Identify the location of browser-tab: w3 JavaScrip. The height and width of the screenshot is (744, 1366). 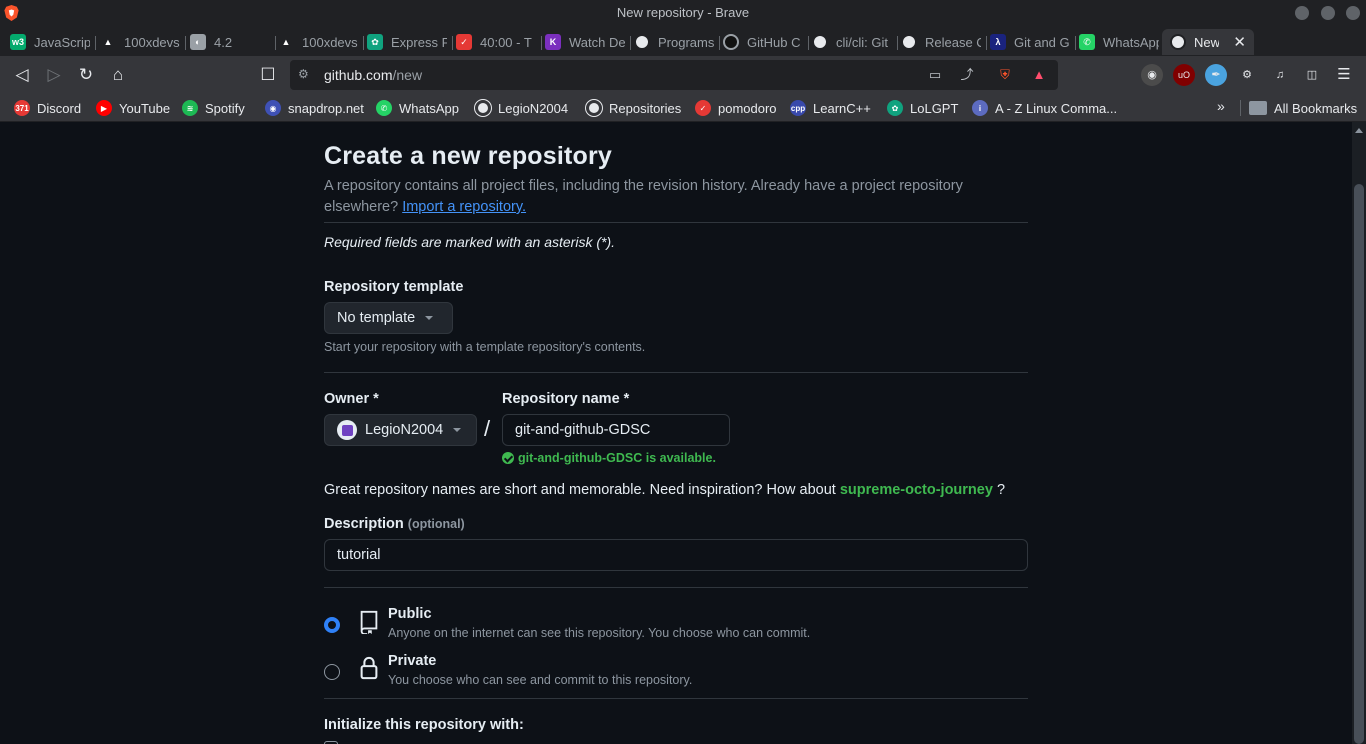
(50, 42).